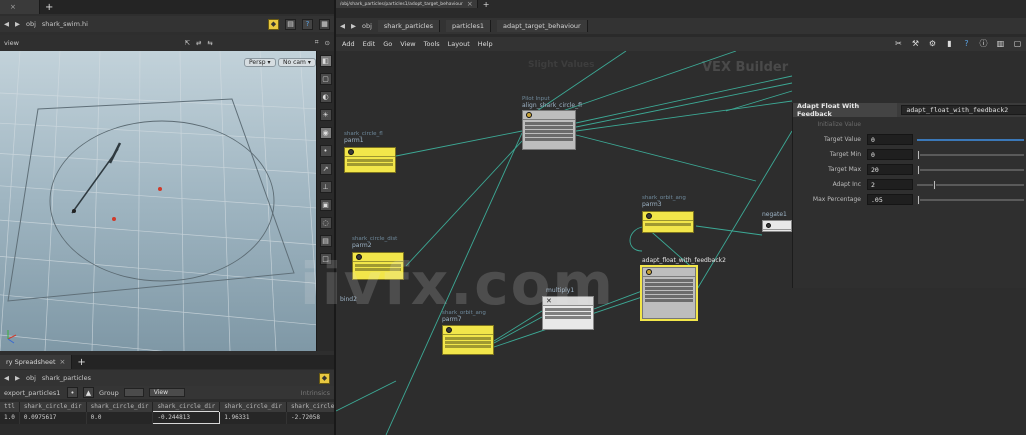 The height and width of the screenshot is (435, 1026). Describe the element at coordinates (983, 43) in the screenshot. I see `info-icon: ⓘ` at that location.